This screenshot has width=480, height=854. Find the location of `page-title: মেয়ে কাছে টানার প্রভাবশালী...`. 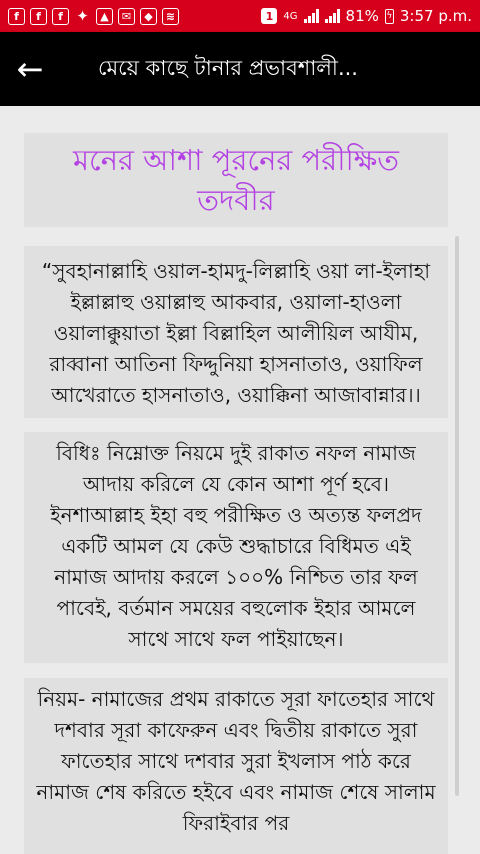

page-title: মেয়ে কাছে টানার প্রভাবশালী... is located at coordinates (228, 67).